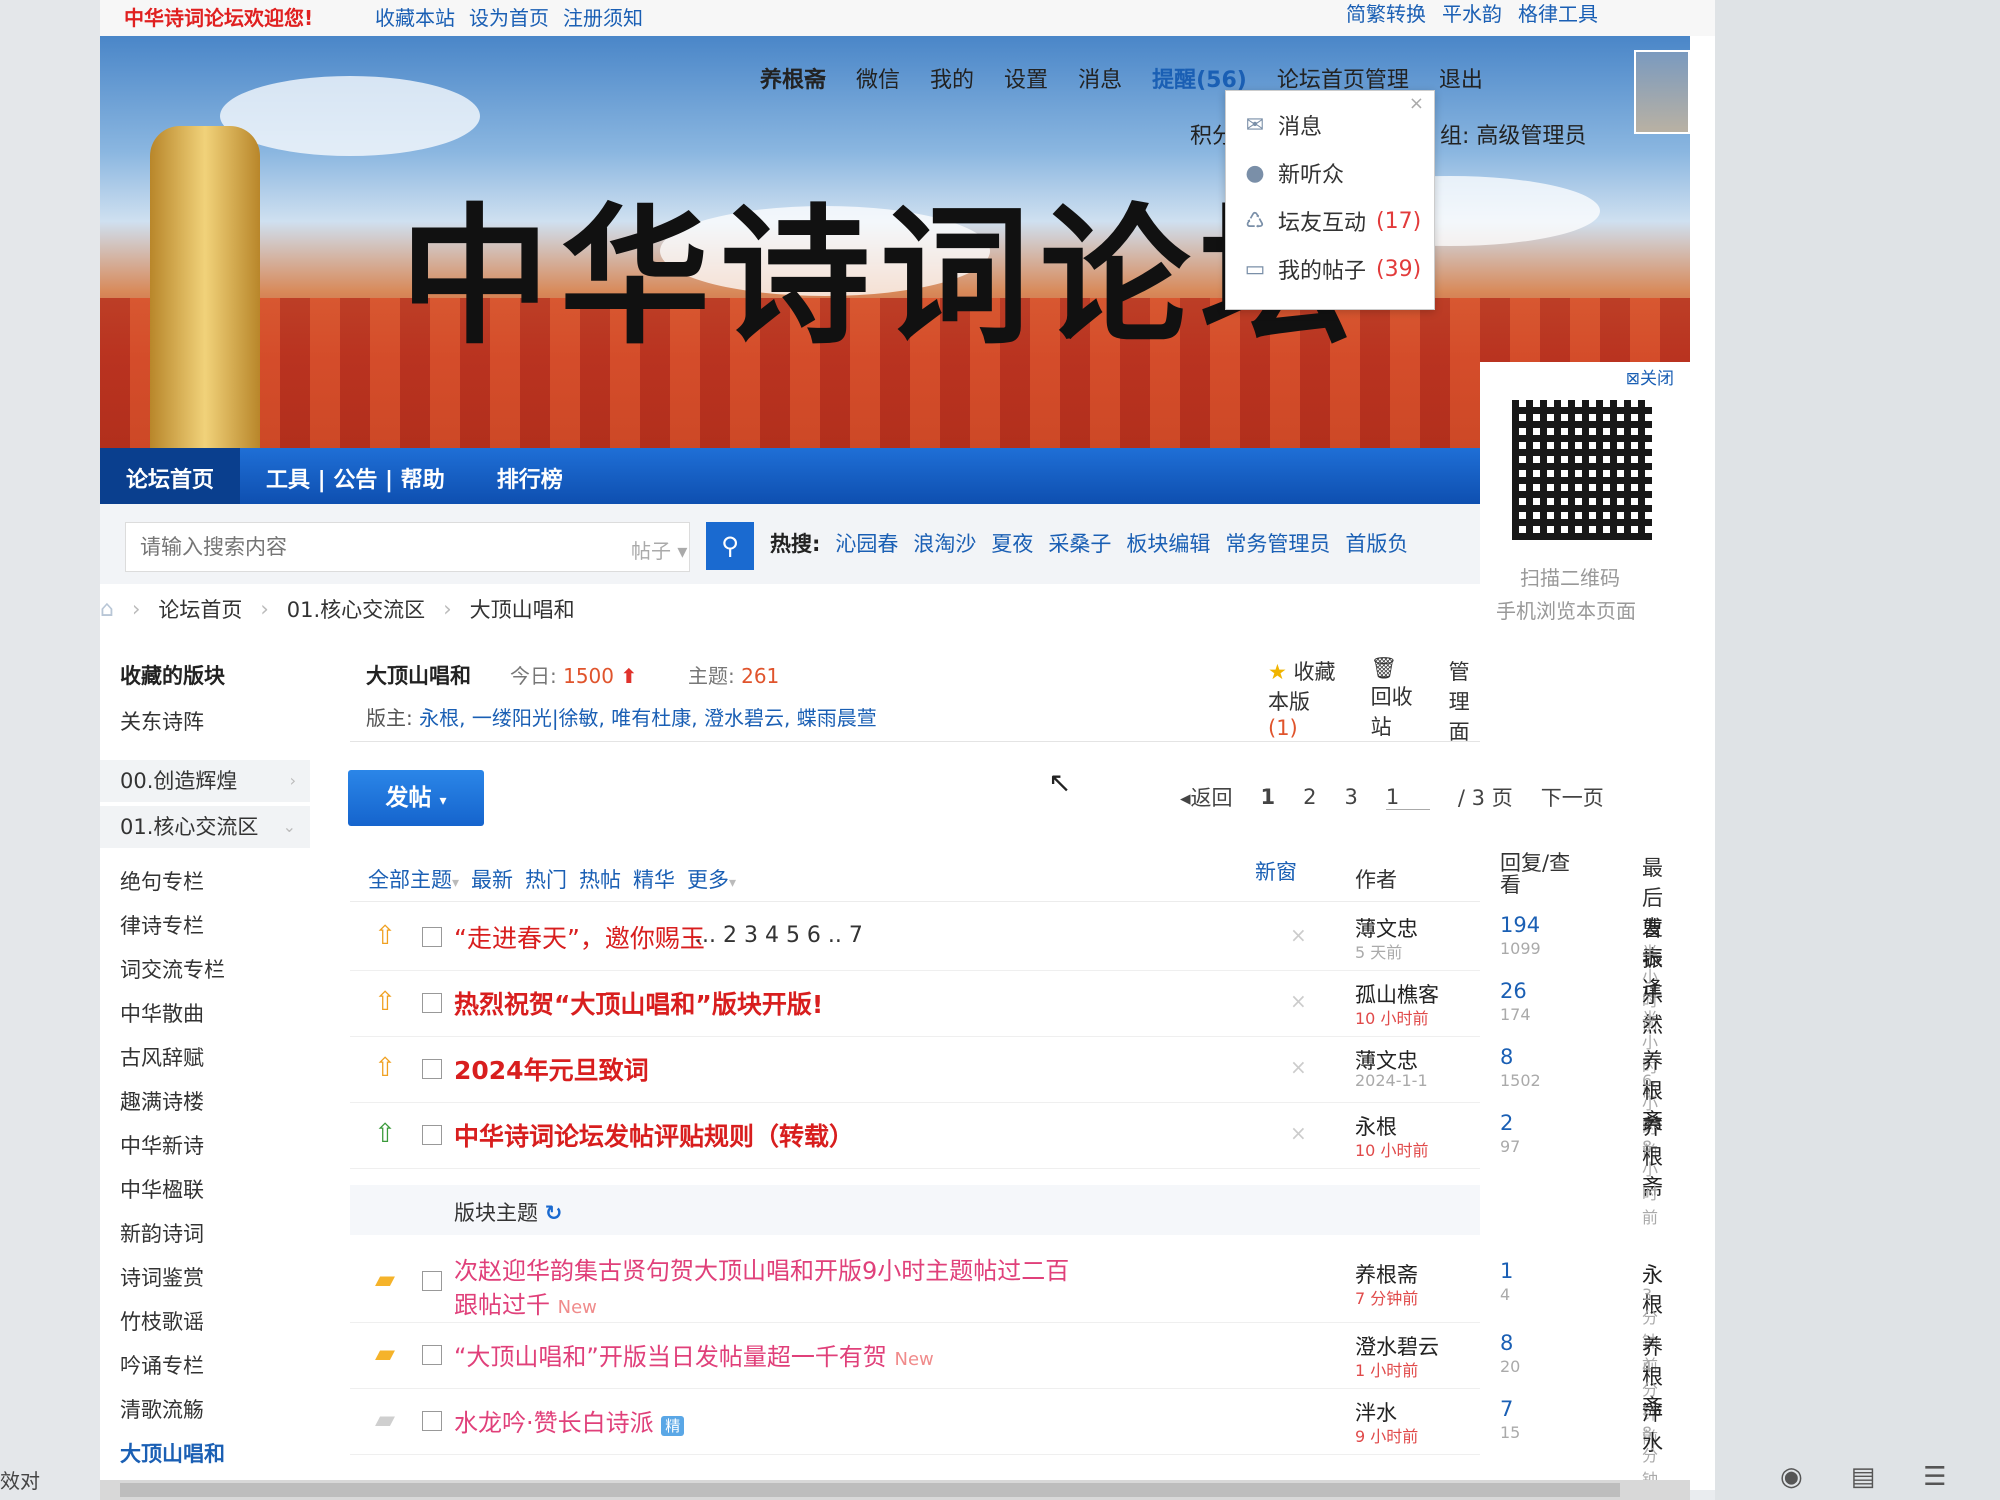 The image size is (2000, 1500). What do you see at coordinates (162, 1409) in the screenshot?
I see `sidebar-item: 清歌流觞` at bounding box center [162, 1409].